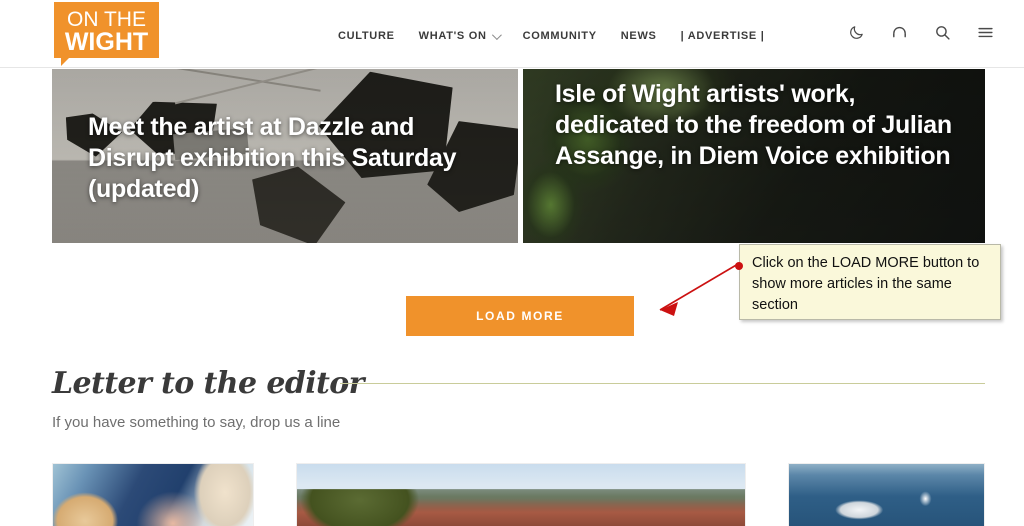 This screenshot has height=526, width=1024. I want to click on audio-headphones-icon, so click(899, 32).